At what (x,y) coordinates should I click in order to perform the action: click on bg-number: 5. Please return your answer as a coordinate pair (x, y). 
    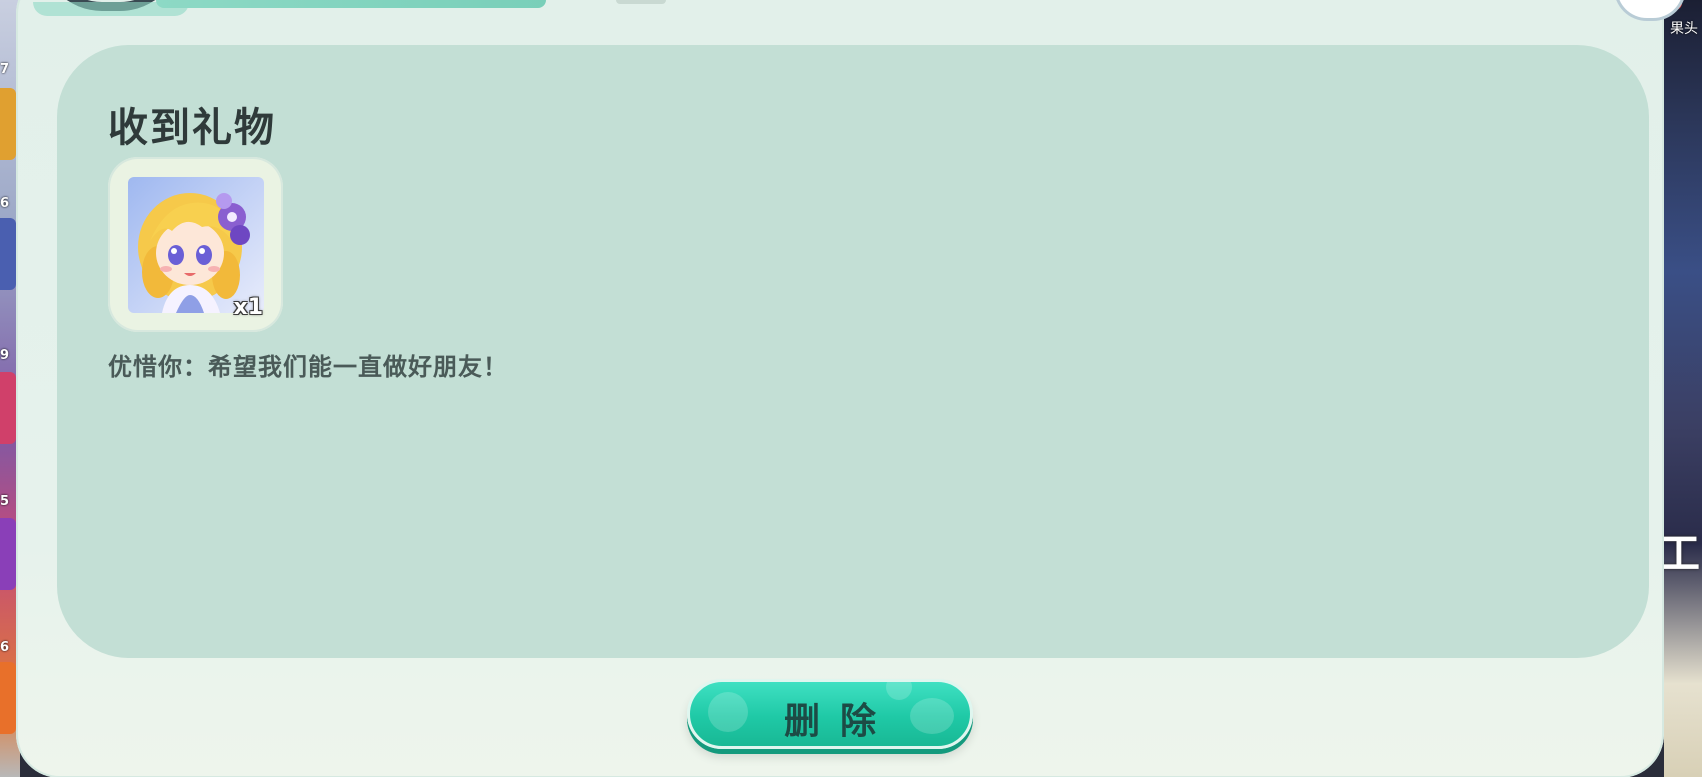
    Looking at the image, I should click on (5, 501).